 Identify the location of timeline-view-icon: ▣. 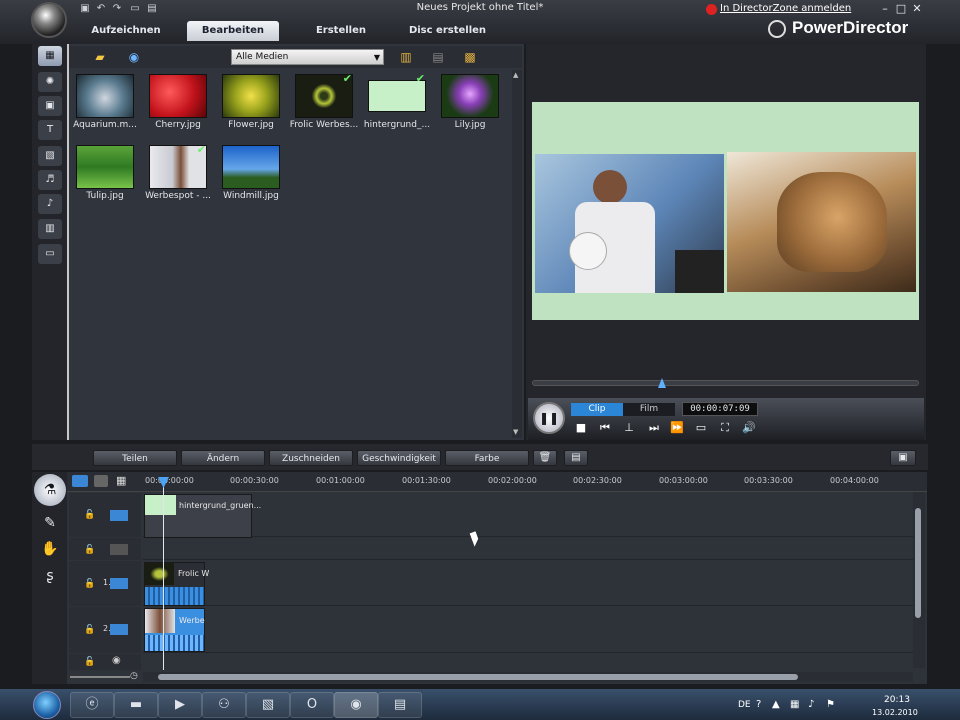
(903, 458).